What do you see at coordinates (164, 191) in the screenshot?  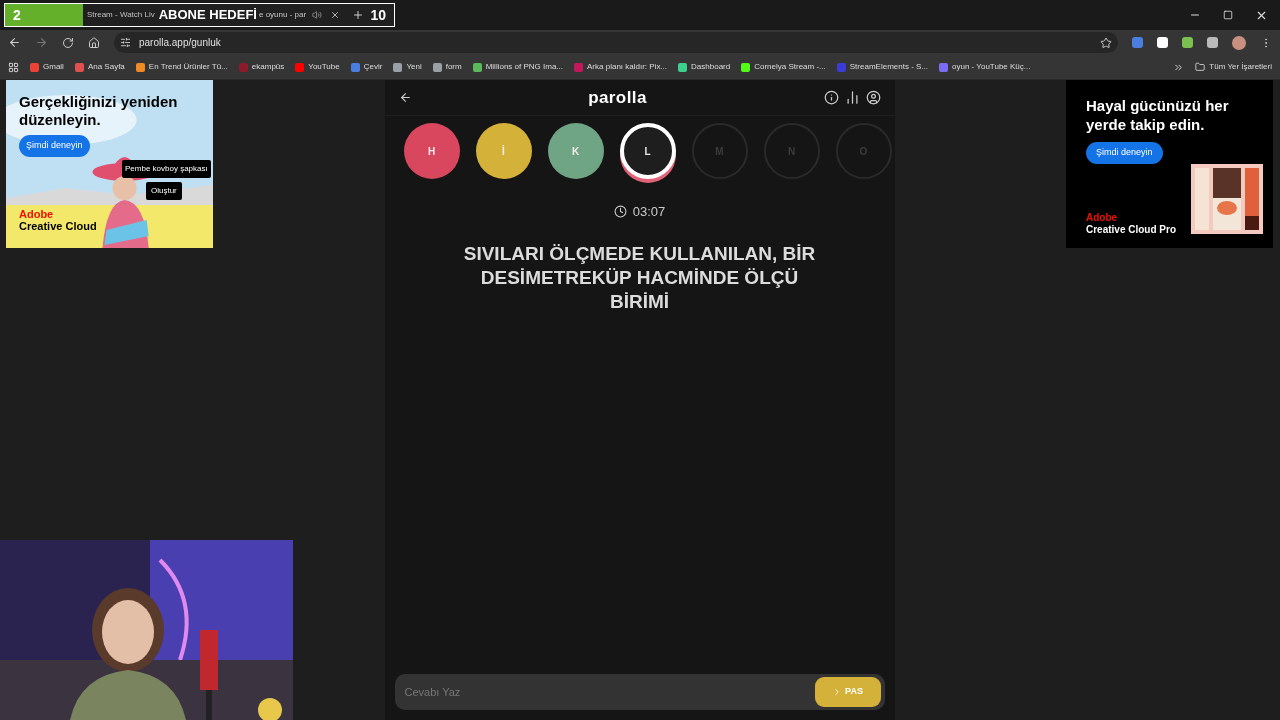 I see `generate-button: Oluştur` at bounding box center [164, 191].